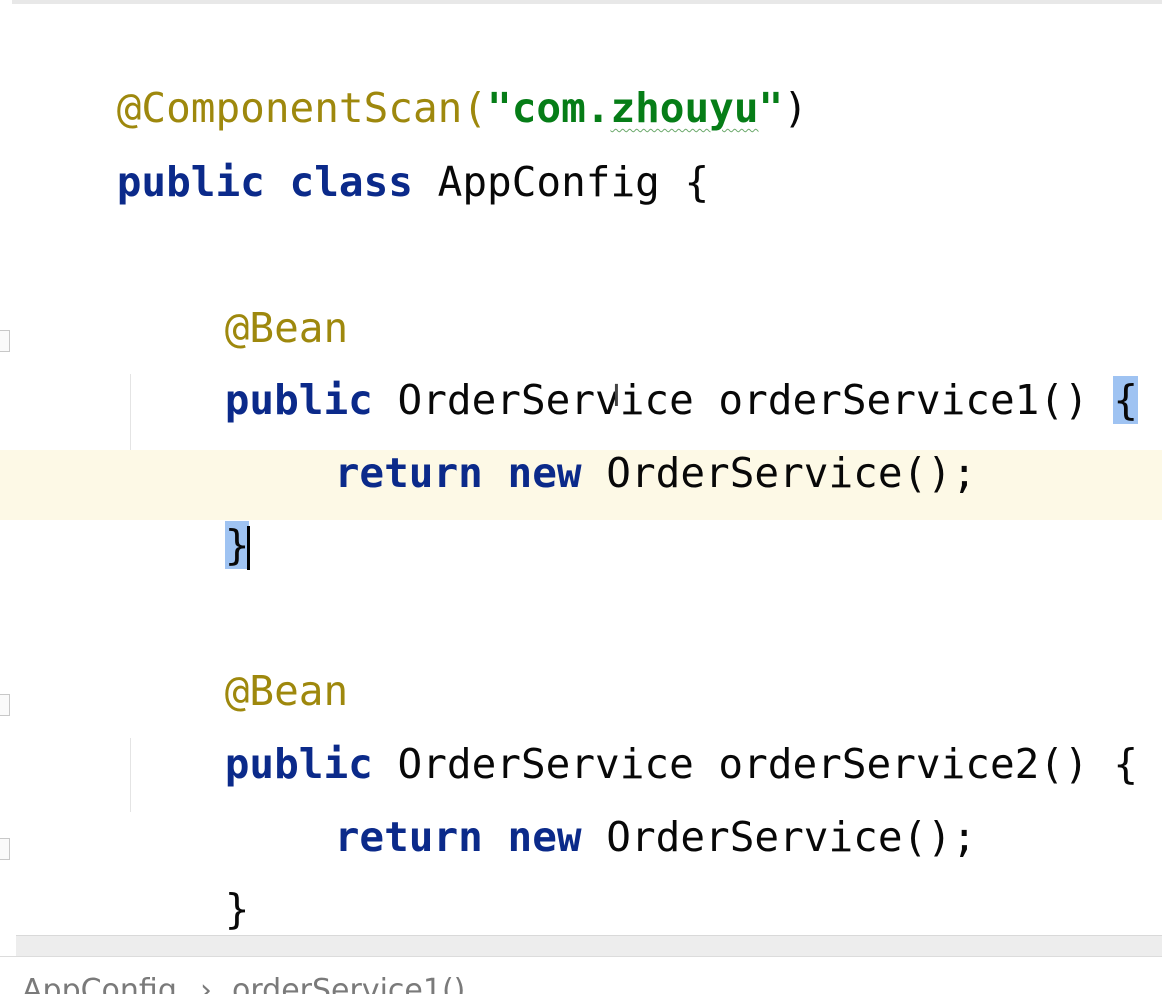 The image size is (1162, 994). What do you see at coordinates (581, 2) in the screenshot?
I see `editor-top-border` at bounding box center [581, 2].